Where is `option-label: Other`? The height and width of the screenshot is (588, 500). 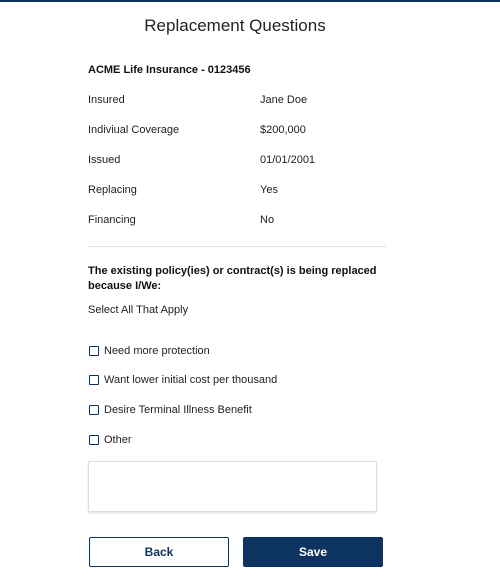
option-label: Other is located at coordinates (118, 440).